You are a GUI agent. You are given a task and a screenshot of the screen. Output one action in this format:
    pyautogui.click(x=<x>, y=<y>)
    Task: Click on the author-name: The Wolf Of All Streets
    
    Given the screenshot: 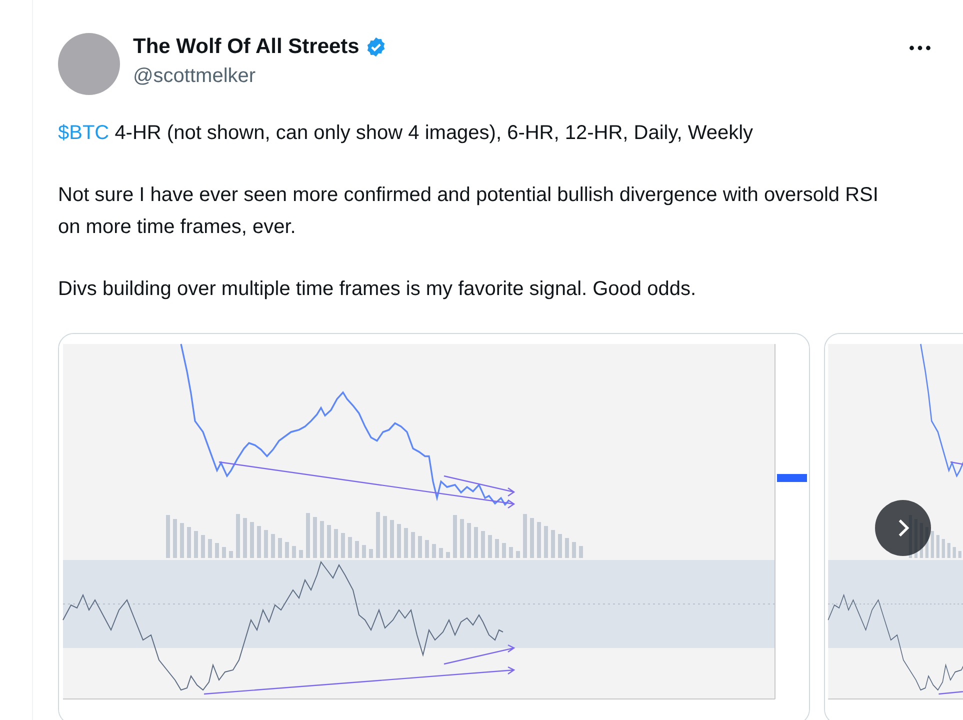 What is the action you would take?
    pyautogui.click(x=246, y=47)
    